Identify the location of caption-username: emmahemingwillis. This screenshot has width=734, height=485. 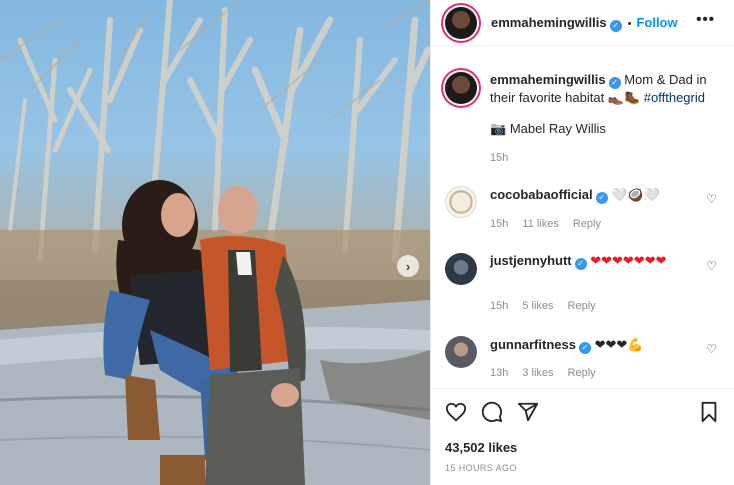
(548, 79).